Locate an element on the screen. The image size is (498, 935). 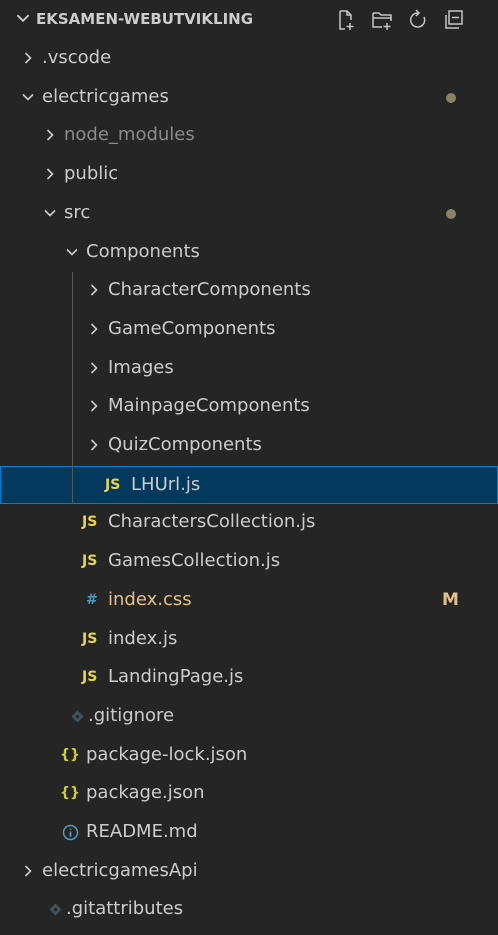
refresh-icon is located at coordinates (418, 20).